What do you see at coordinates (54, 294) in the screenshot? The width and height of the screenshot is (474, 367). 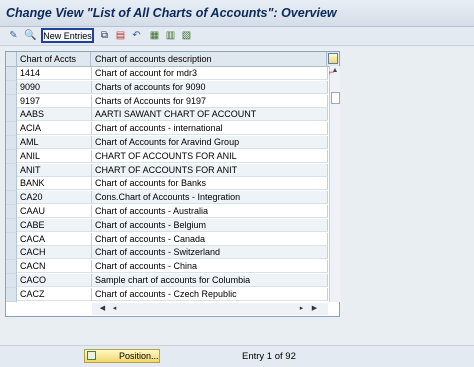 I see `cell-chart-of-accts: CACZ` at bounding box center [54, 294].